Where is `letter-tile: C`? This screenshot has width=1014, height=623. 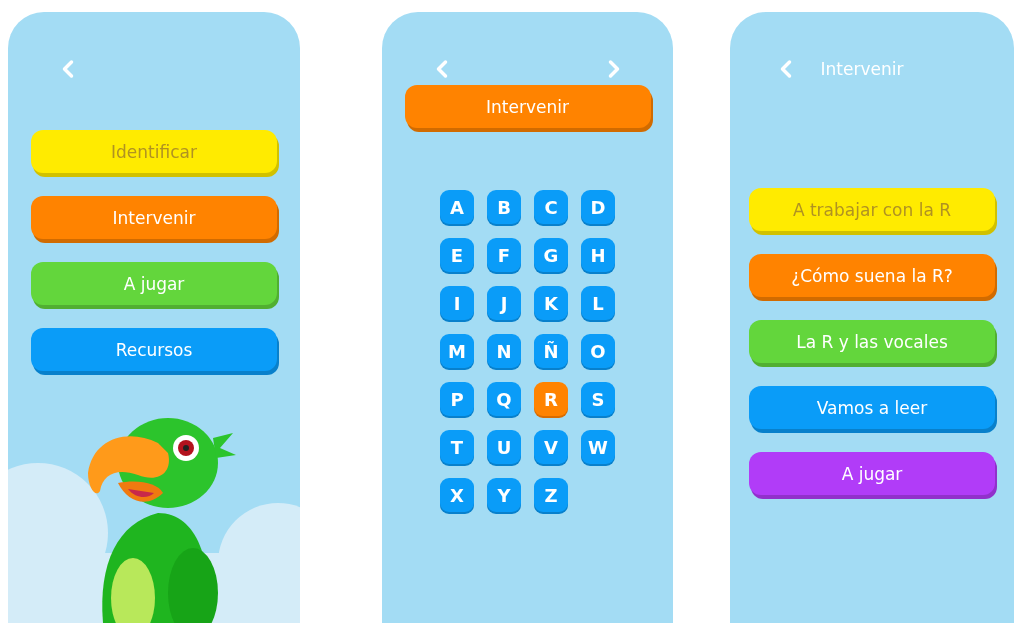 letter-tile: C is located at coordinates (551, 207).